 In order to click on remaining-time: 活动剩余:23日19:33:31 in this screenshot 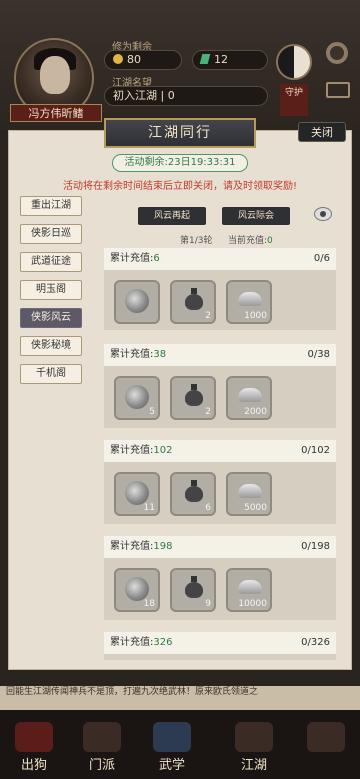, I will do `click(180, 163)`.